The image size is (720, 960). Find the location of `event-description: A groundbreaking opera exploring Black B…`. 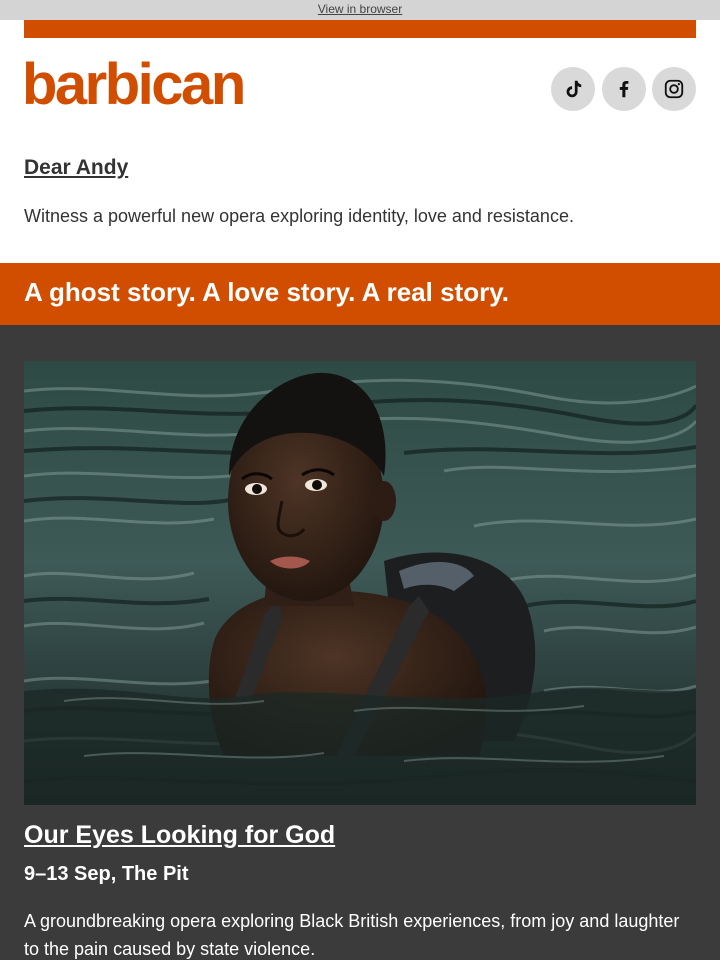

event-description: A groundbreaking opera exploring Black B… is located at coordinates (352, 935).